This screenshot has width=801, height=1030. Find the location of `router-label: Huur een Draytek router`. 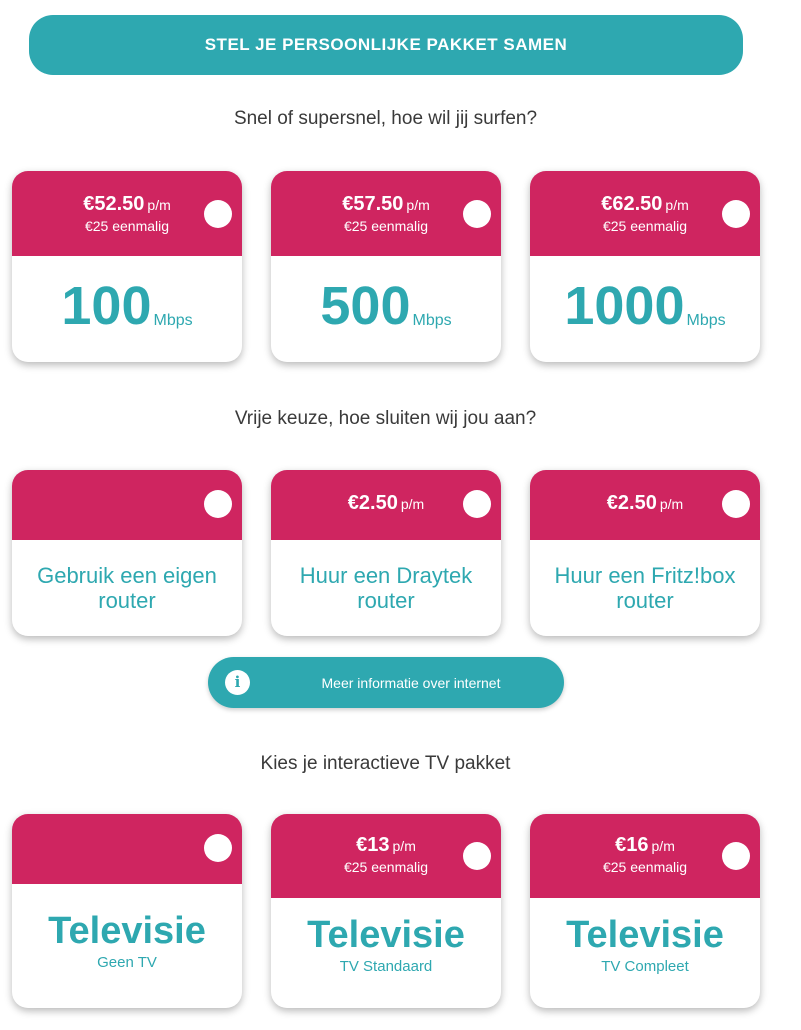

router-label: Huur een Draytek router is located at coordinates (386, 588).